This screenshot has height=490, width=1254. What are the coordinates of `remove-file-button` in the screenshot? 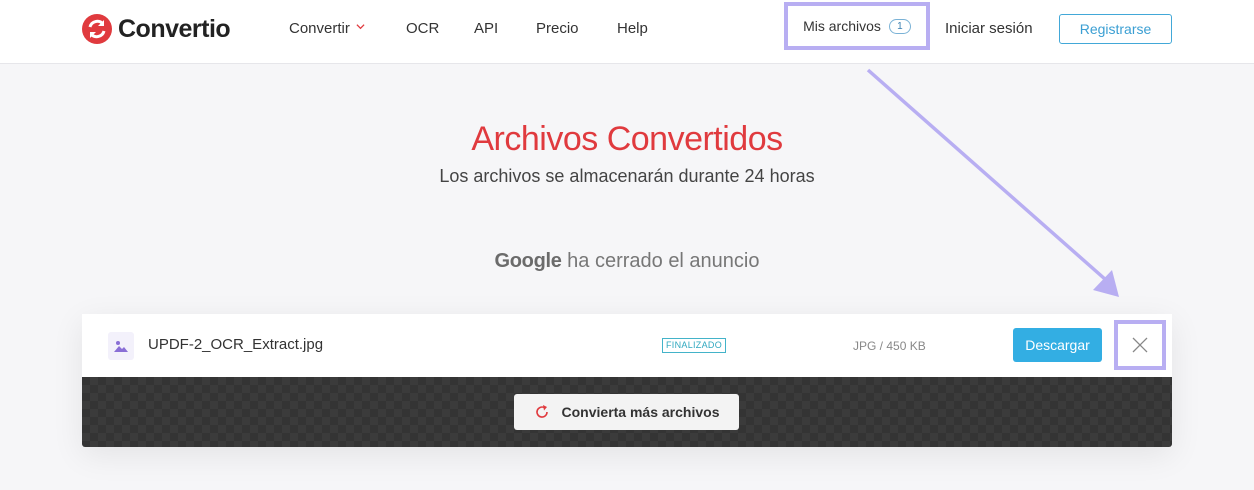 It's located at (1140, 345).